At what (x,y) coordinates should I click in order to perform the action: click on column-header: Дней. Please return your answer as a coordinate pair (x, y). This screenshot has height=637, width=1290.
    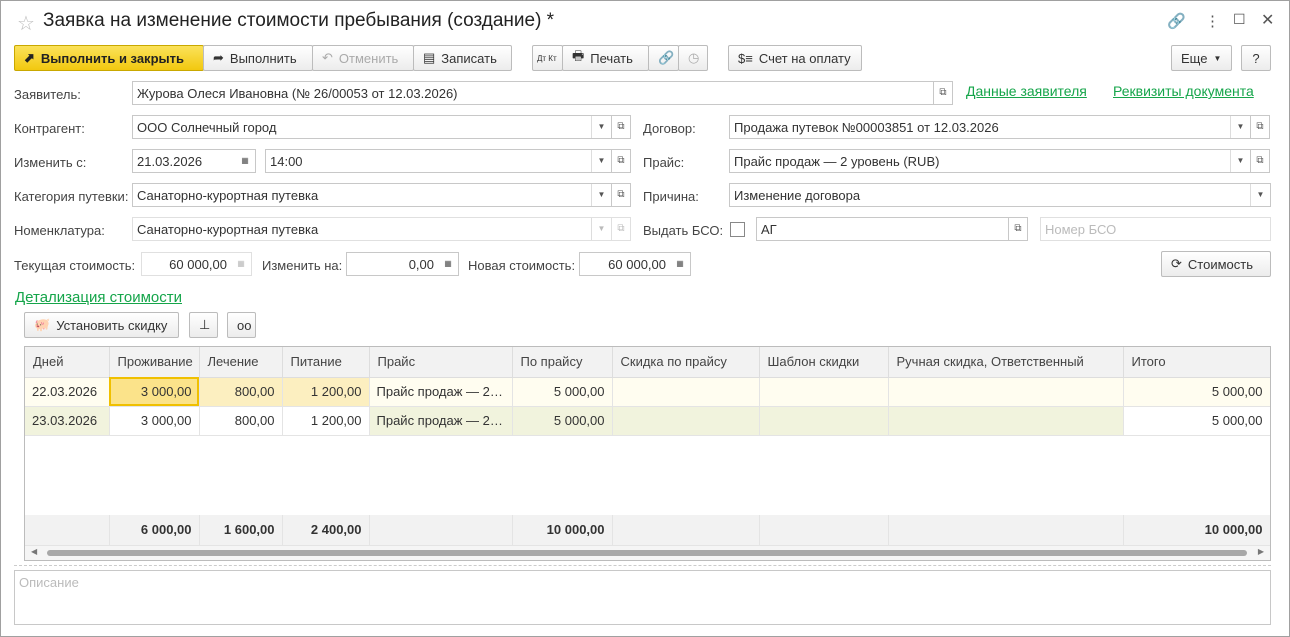
    Looking at the image, I should click on (67, 362).